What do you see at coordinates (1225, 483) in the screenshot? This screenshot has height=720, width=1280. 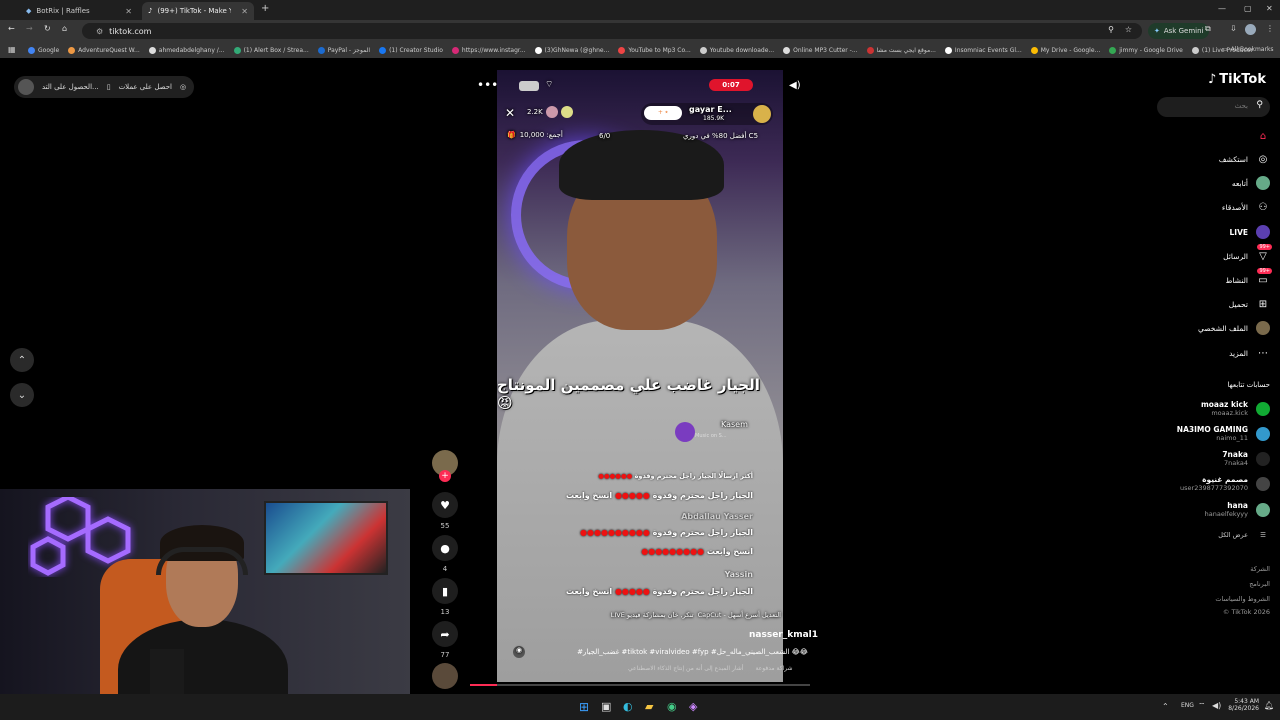 I see `followed-account: مصمم غنيوة user2398777392070` at bounding box center [1225, 483].